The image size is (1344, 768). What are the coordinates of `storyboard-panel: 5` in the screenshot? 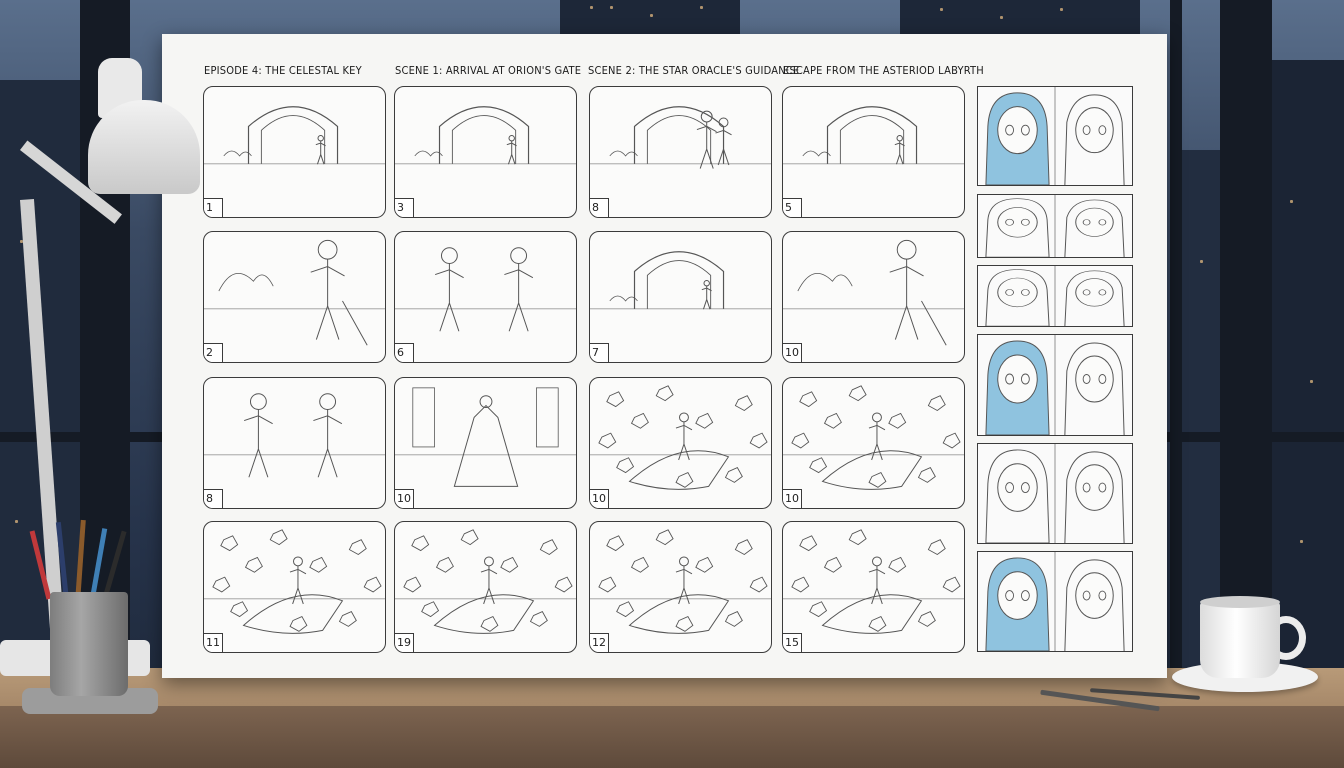 It's located at (873, 152).